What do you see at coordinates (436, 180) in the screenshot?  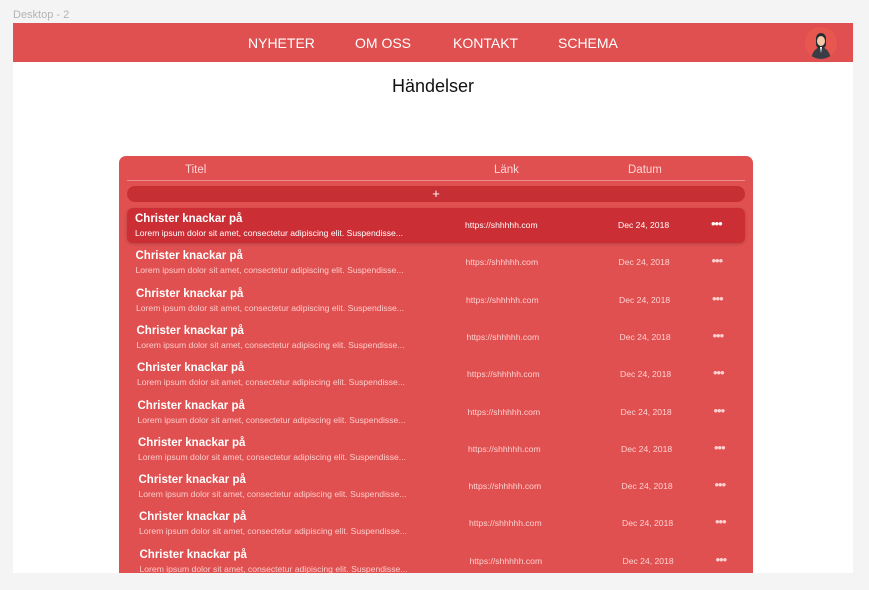 I see `header-divider` at bounding box center [436, 180].